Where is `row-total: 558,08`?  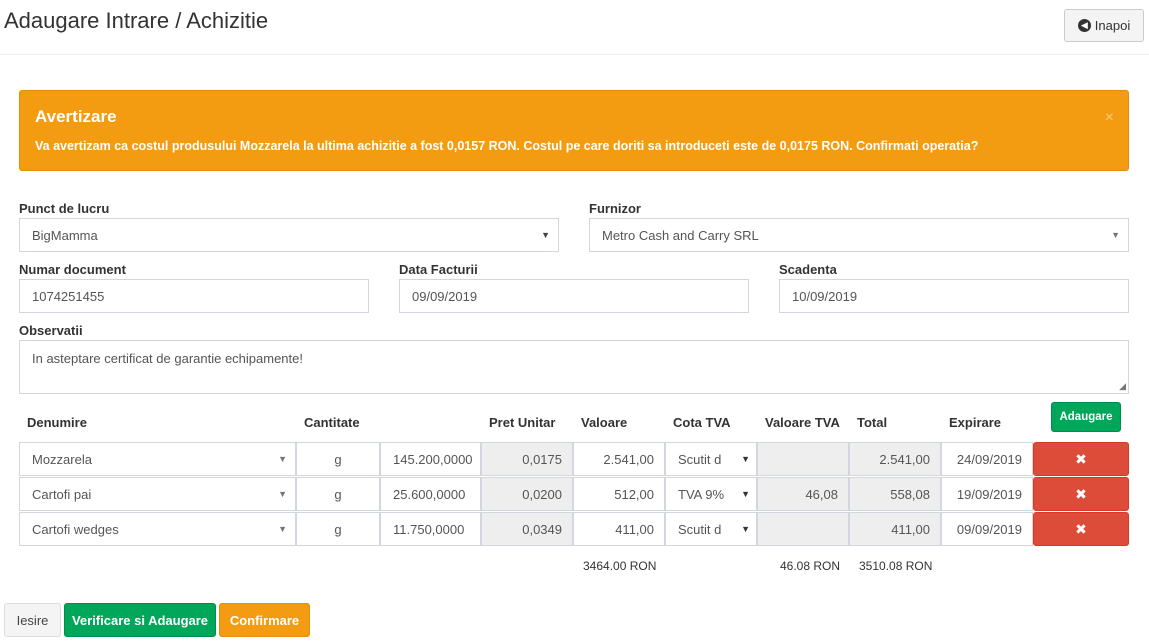
row-total: 558,08 is located at coordinates (895, 494).